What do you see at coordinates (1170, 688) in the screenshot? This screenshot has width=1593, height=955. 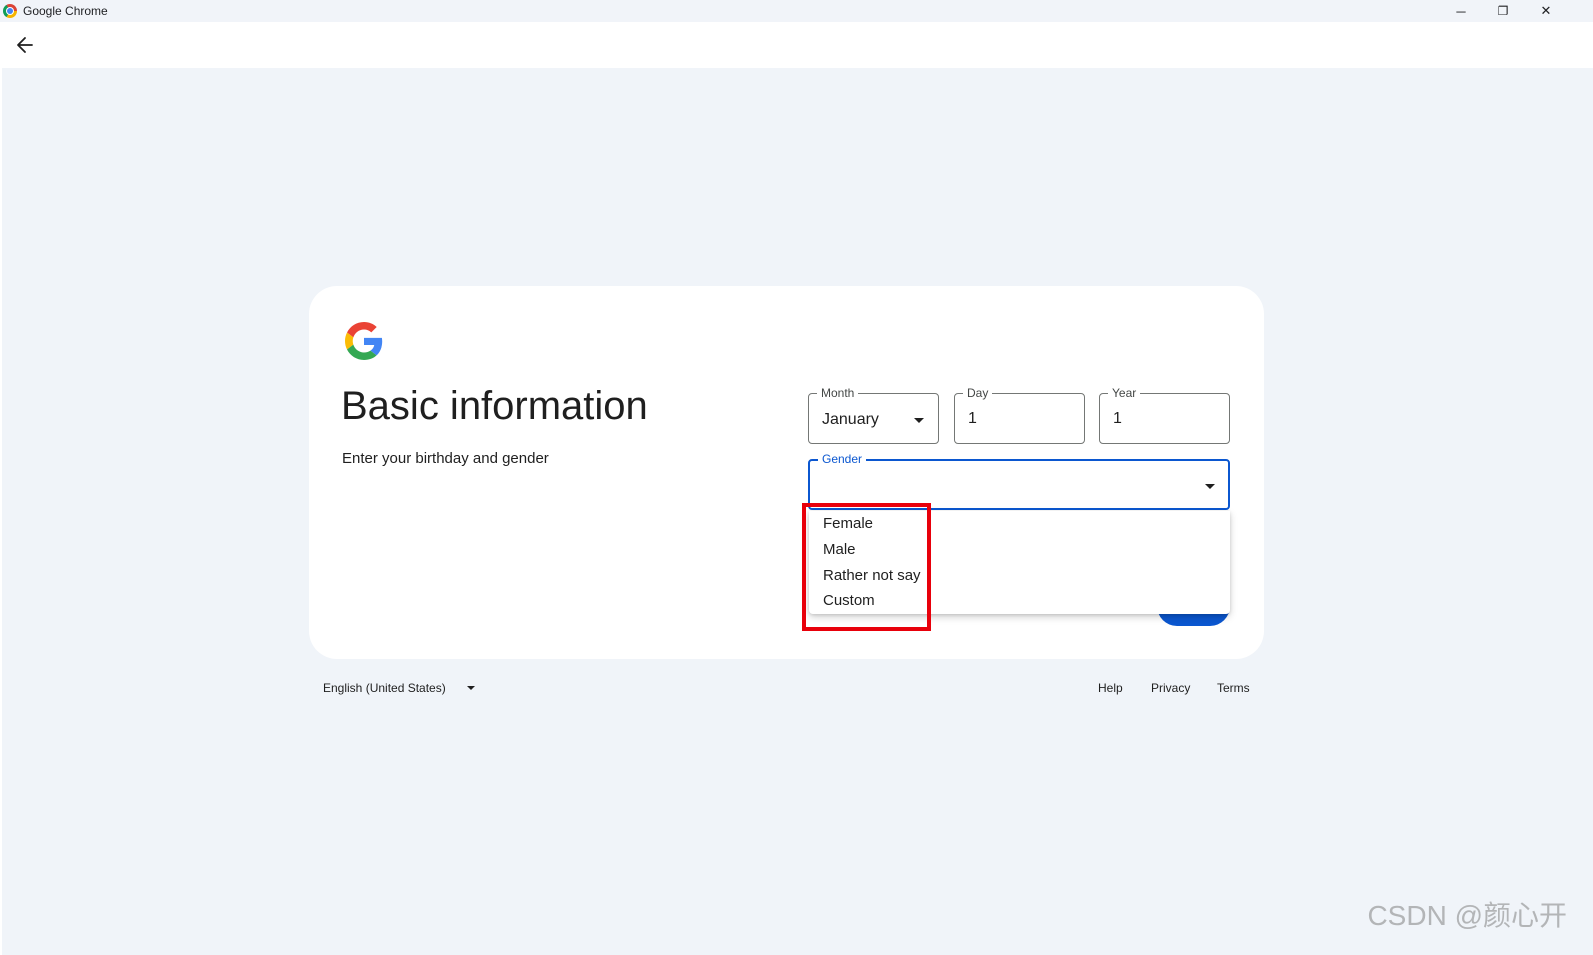 I see `privacy-link: Privacy` at bounding box center [1170, 688].